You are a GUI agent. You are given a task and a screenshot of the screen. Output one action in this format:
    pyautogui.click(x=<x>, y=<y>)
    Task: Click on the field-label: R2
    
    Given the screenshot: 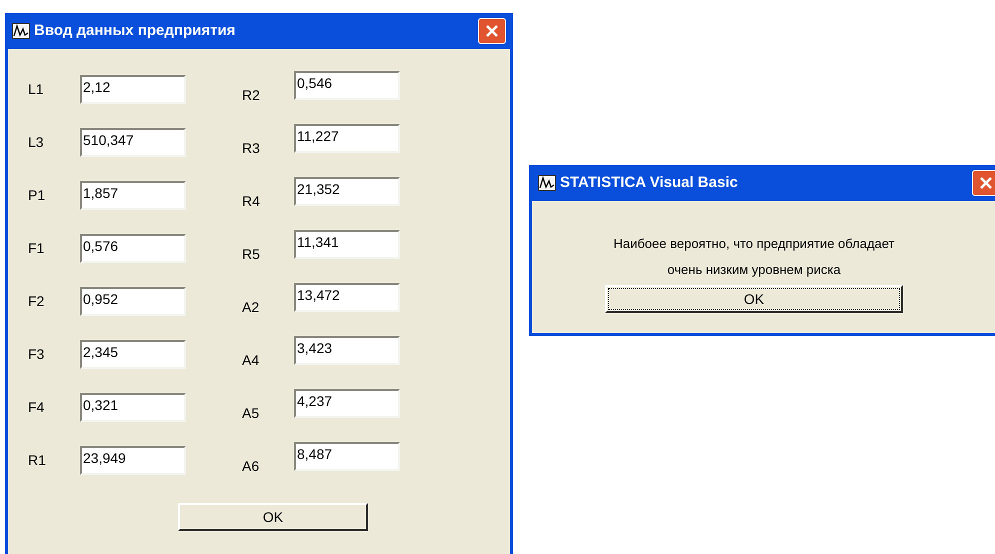 What is the action you would take?
    pyautogui.click(x=251, y=95)
    